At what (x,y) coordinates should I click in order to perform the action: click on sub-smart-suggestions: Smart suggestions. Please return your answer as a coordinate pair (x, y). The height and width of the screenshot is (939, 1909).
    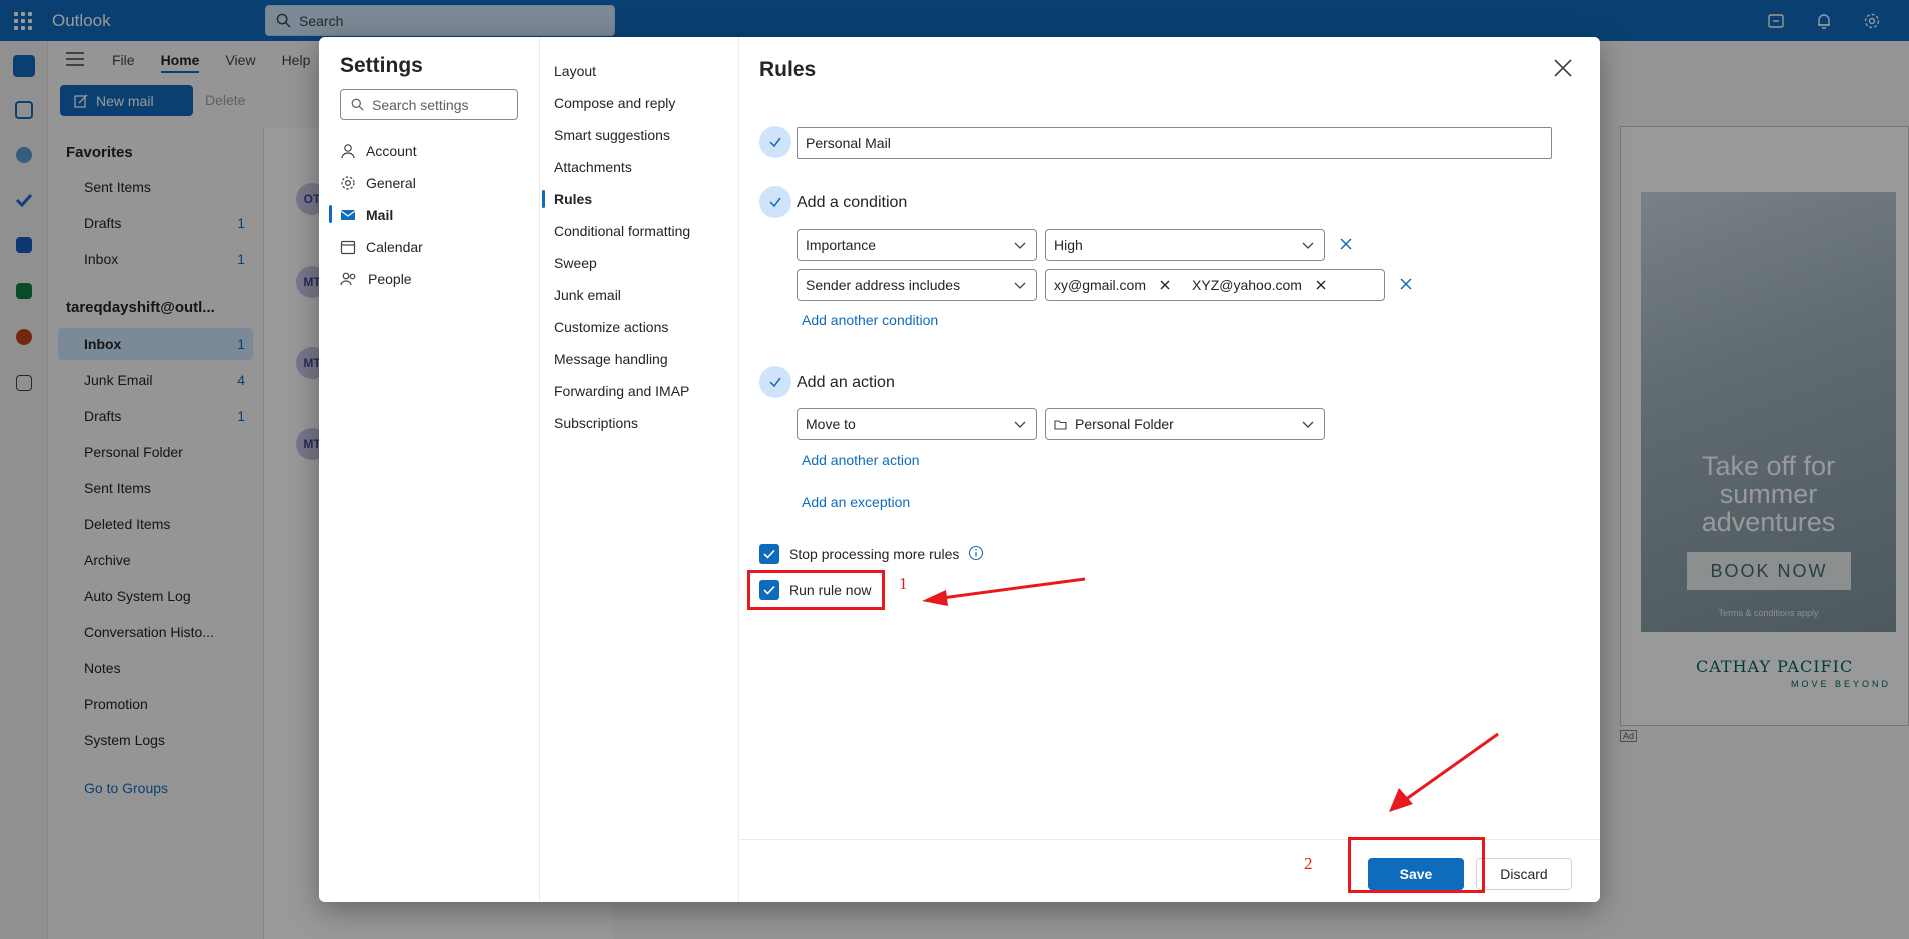
    Looking at the image, I should click on (612, 135).